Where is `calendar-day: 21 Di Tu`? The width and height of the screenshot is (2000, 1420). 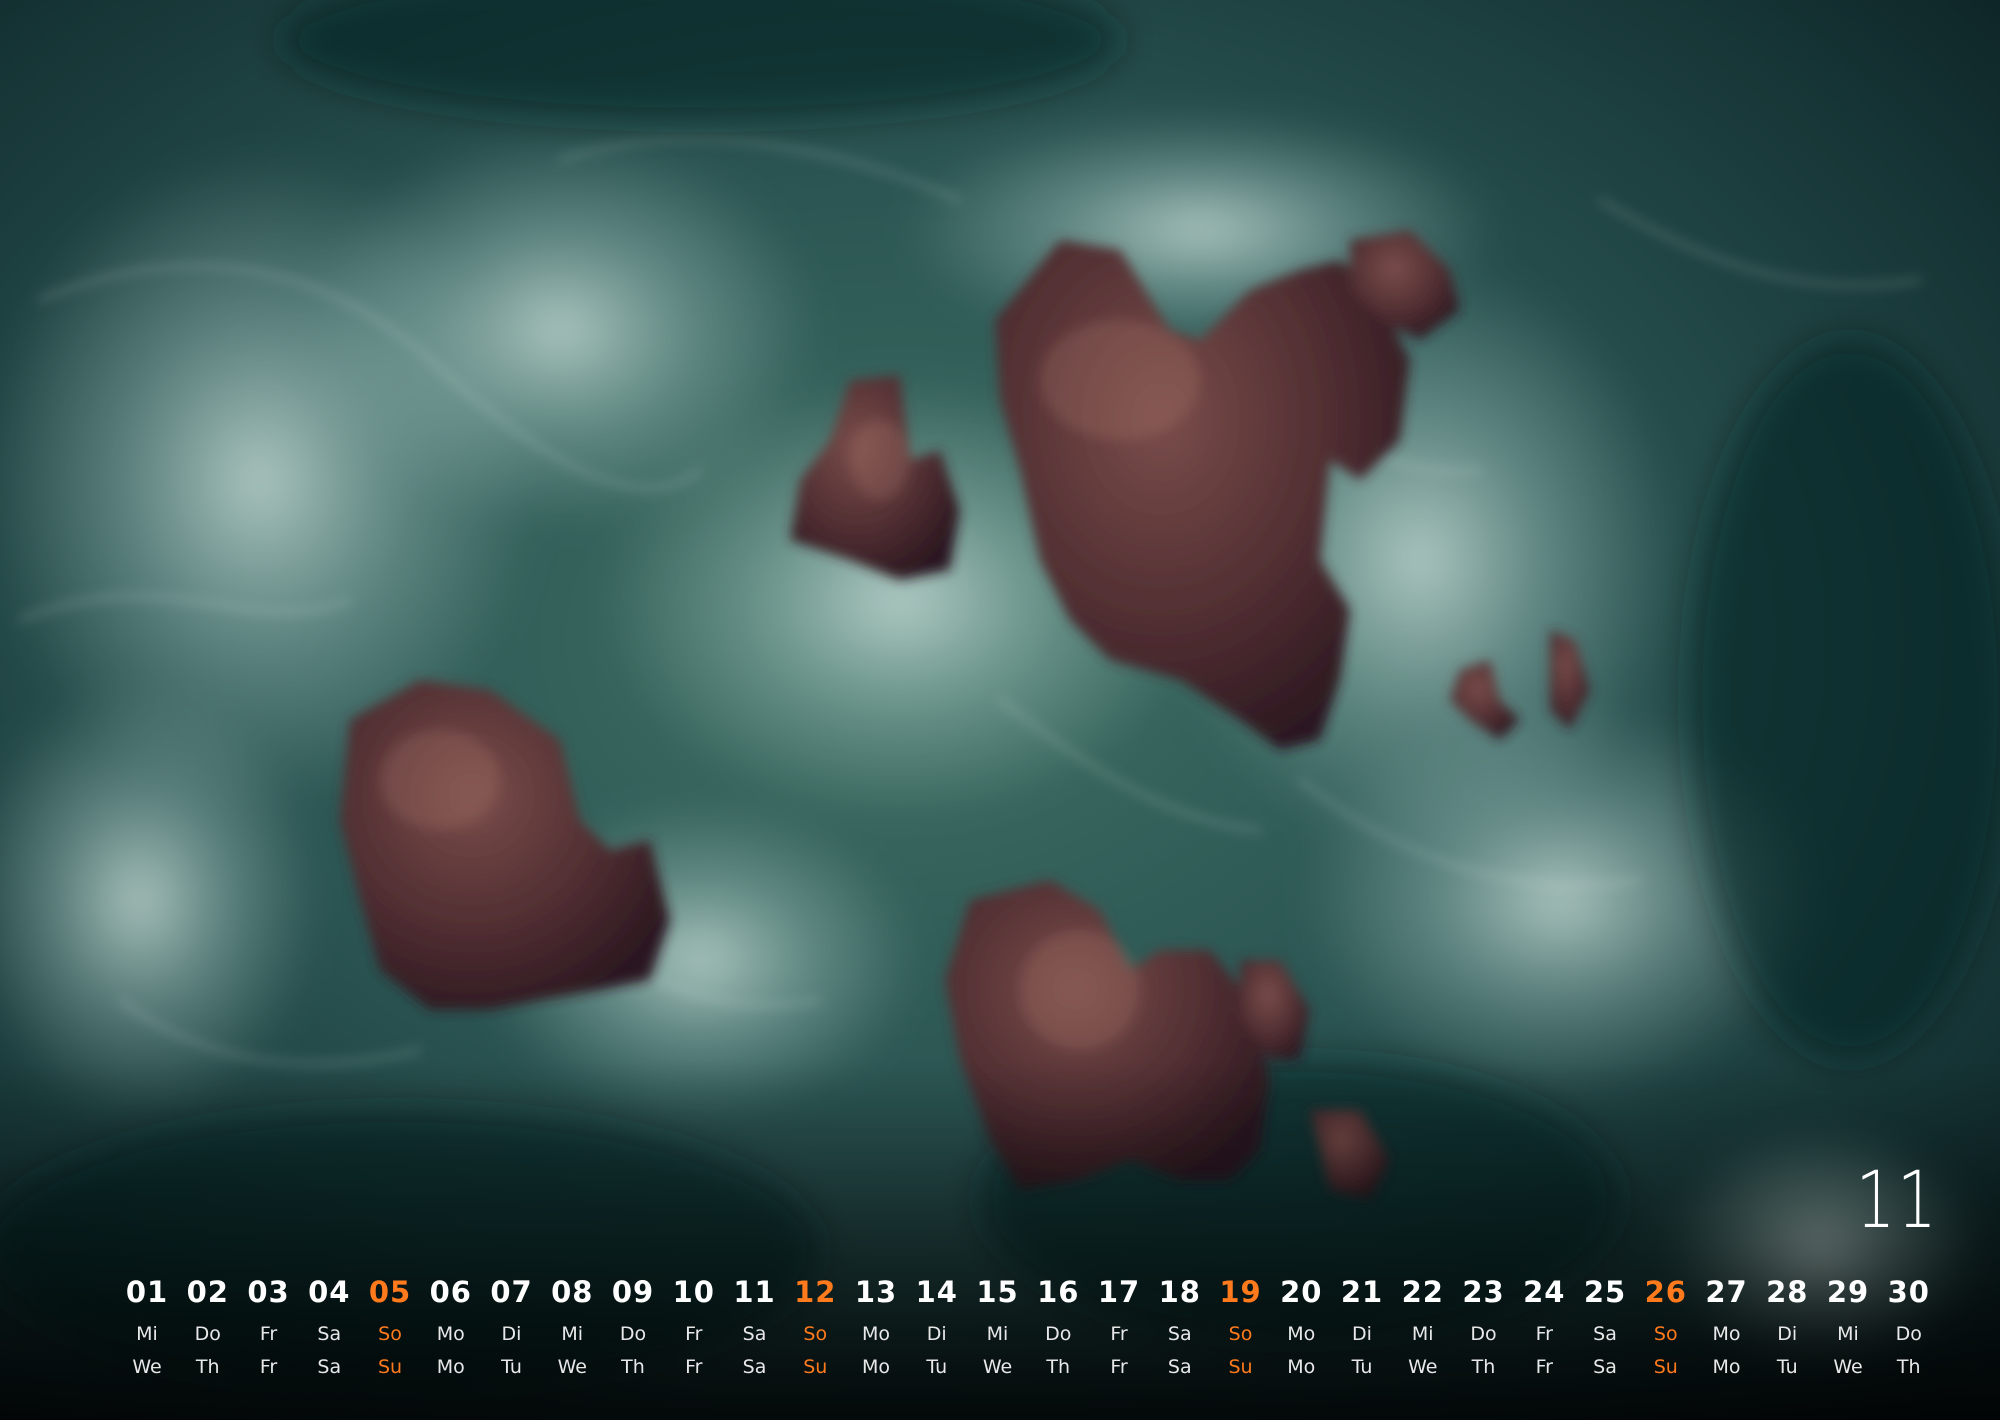
calendar-day: 21 Di Tu is located at coordinates (1362, 1334).